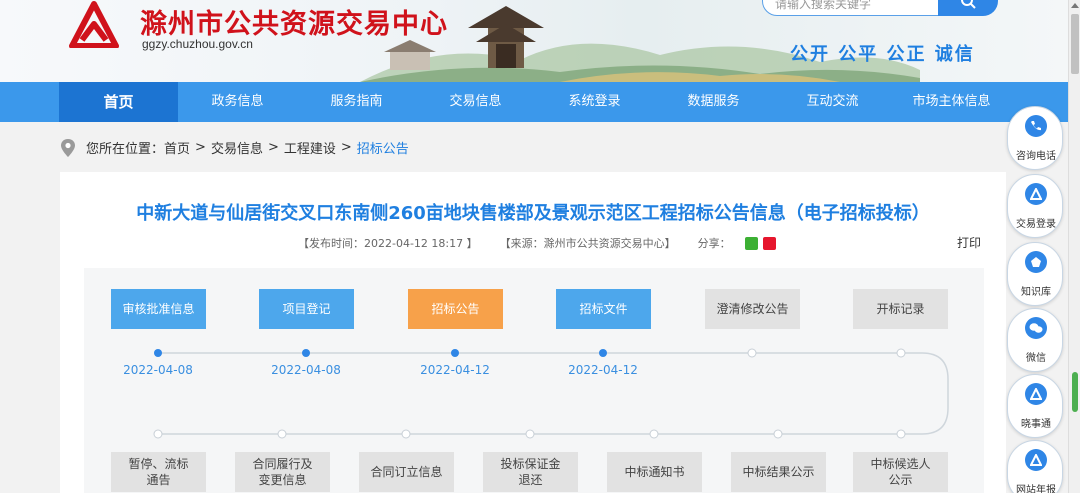 This screenshot has width=1080, height=493. Describe the element at coordinates (851, 8) in the screenshot. I see `search-input: 请输入搜索关键字` at that location.